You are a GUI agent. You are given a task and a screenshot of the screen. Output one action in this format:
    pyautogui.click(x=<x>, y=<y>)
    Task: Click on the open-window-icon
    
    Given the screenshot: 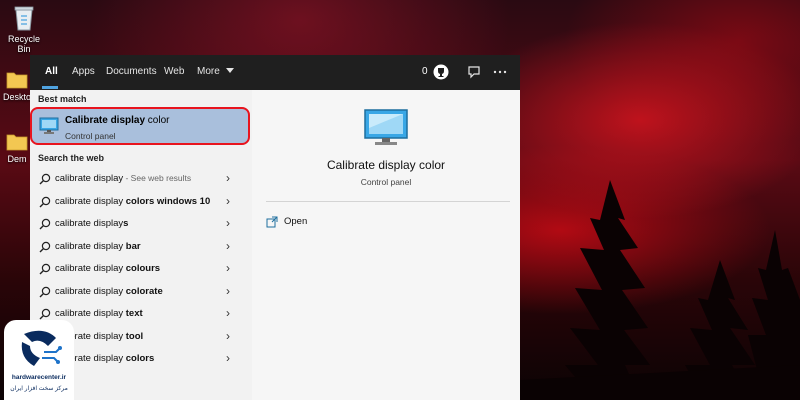 What is the action you would take?
    pyautogui.click(x=272, y=222)
    